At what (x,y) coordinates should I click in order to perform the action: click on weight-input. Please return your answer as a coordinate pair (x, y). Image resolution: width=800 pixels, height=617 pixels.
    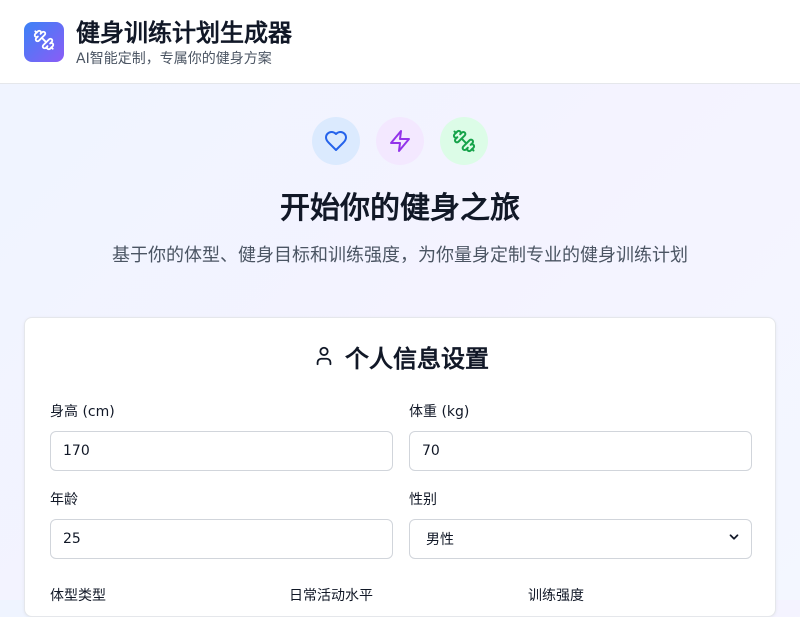
    Looking at the image, I should click on (580, 451).